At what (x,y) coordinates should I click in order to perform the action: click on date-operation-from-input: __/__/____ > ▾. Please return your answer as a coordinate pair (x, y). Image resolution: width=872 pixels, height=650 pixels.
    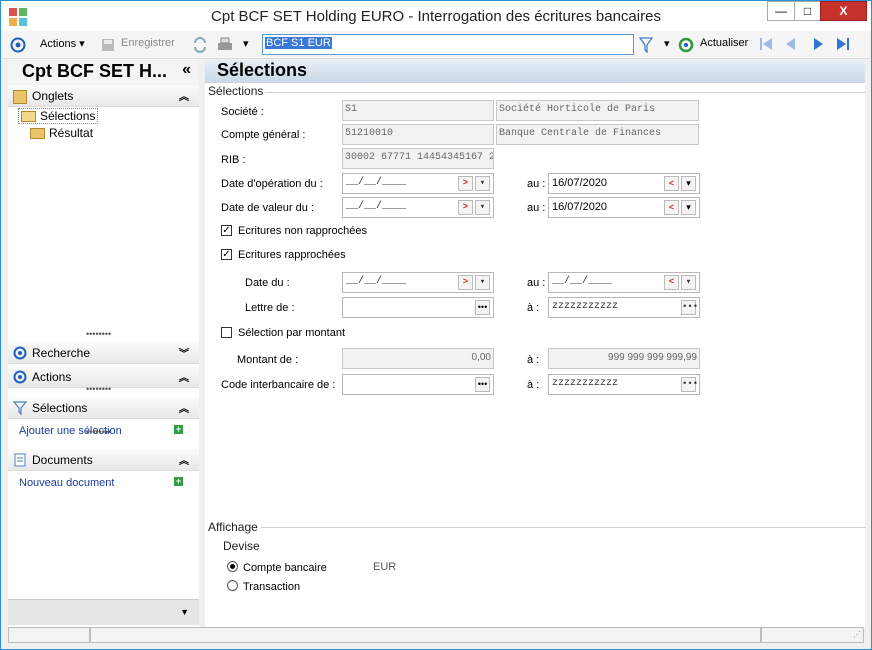
    Looking at the image, I should click on (418, 183).